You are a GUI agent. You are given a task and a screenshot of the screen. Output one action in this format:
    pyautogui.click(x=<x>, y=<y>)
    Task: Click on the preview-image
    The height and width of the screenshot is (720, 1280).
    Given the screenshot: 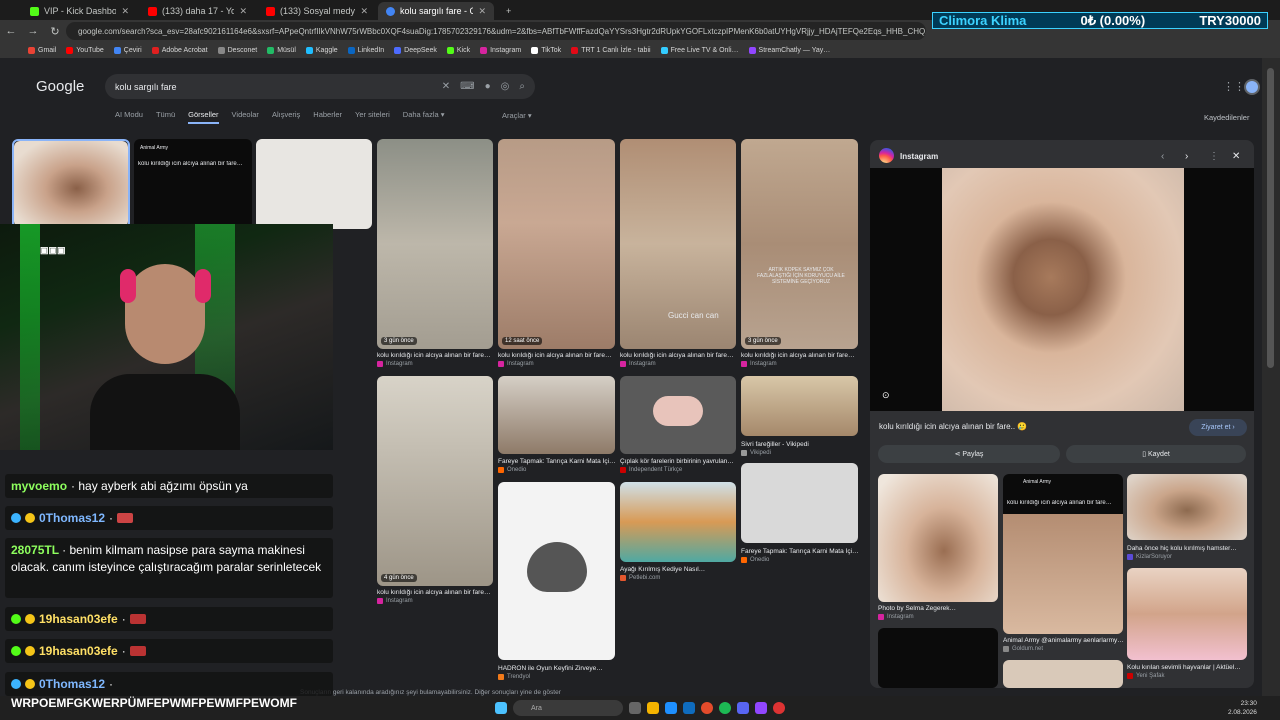 What is the action you would take?
    pyautogui.click(x=1063, y=289)
    